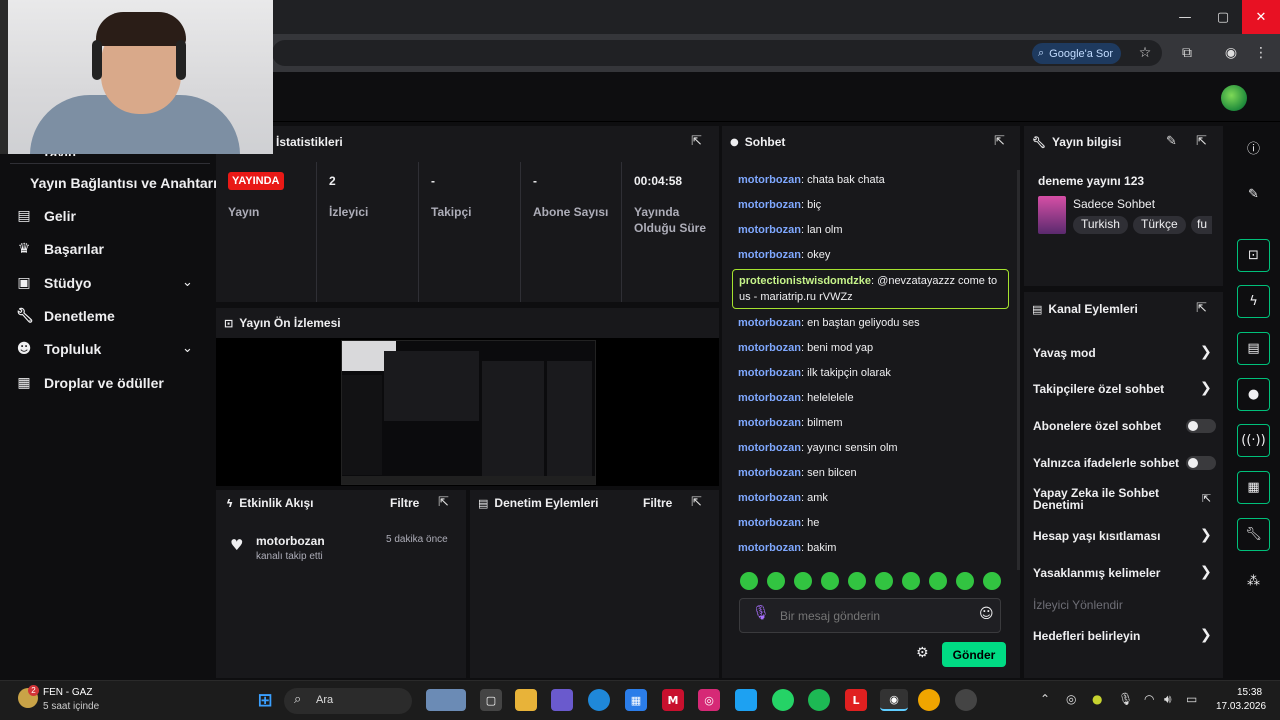 The image size is (1280, 720). I want to click on task-view-icon: ▢, so click(491, 700).